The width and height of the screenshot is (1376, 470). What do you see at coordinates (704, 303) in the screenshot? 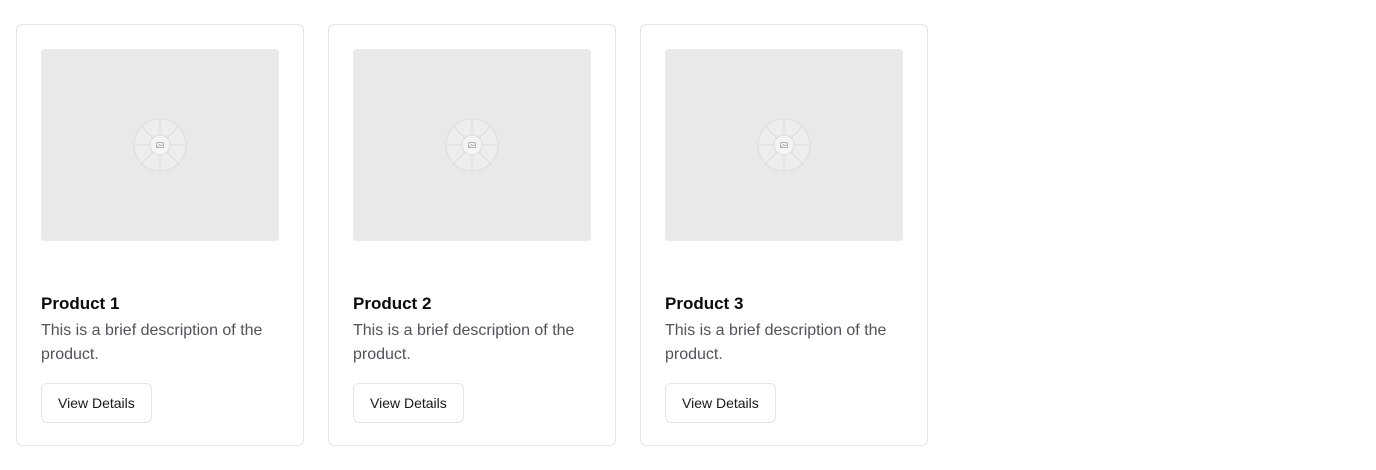
I see `product-title: Product 3` at bounding box center [704, 303].